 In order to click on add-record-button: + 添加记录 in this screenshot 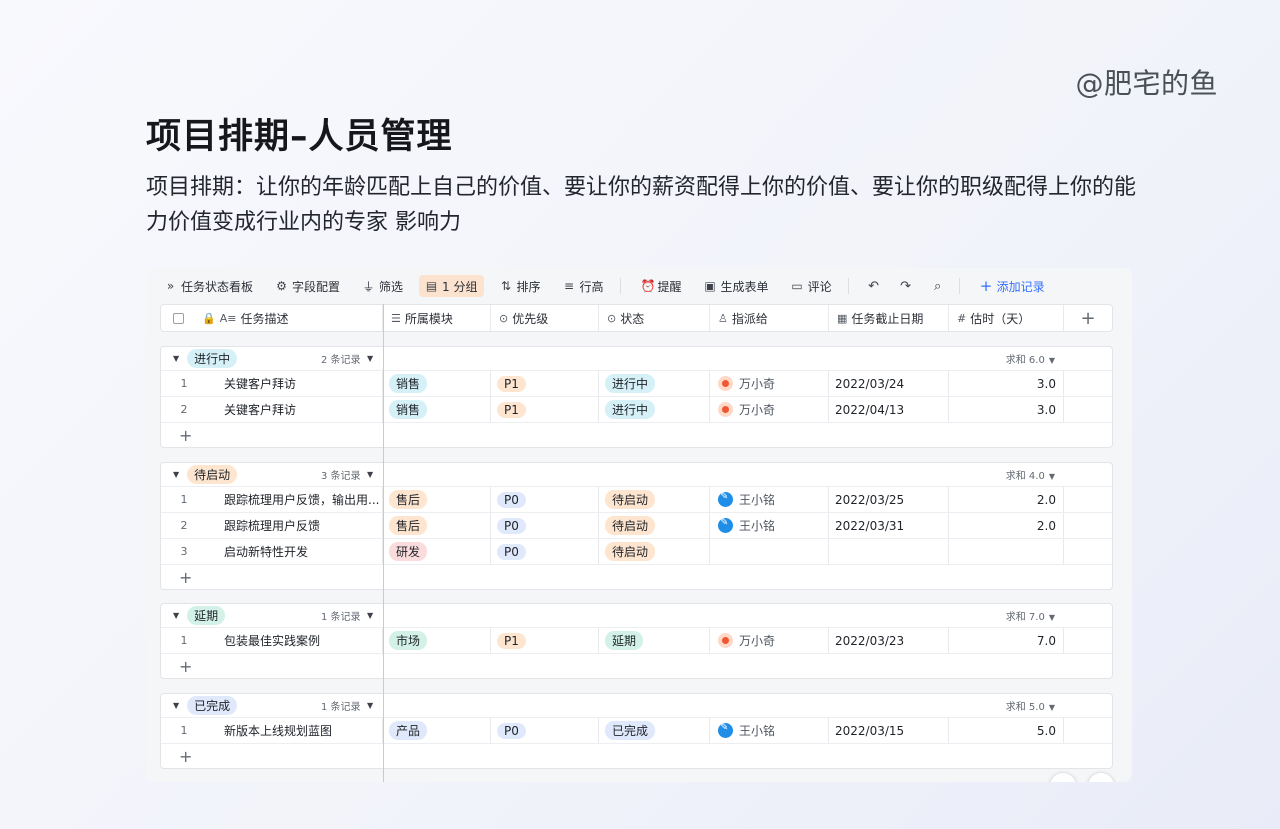, I will do `click(1012, 286)`.